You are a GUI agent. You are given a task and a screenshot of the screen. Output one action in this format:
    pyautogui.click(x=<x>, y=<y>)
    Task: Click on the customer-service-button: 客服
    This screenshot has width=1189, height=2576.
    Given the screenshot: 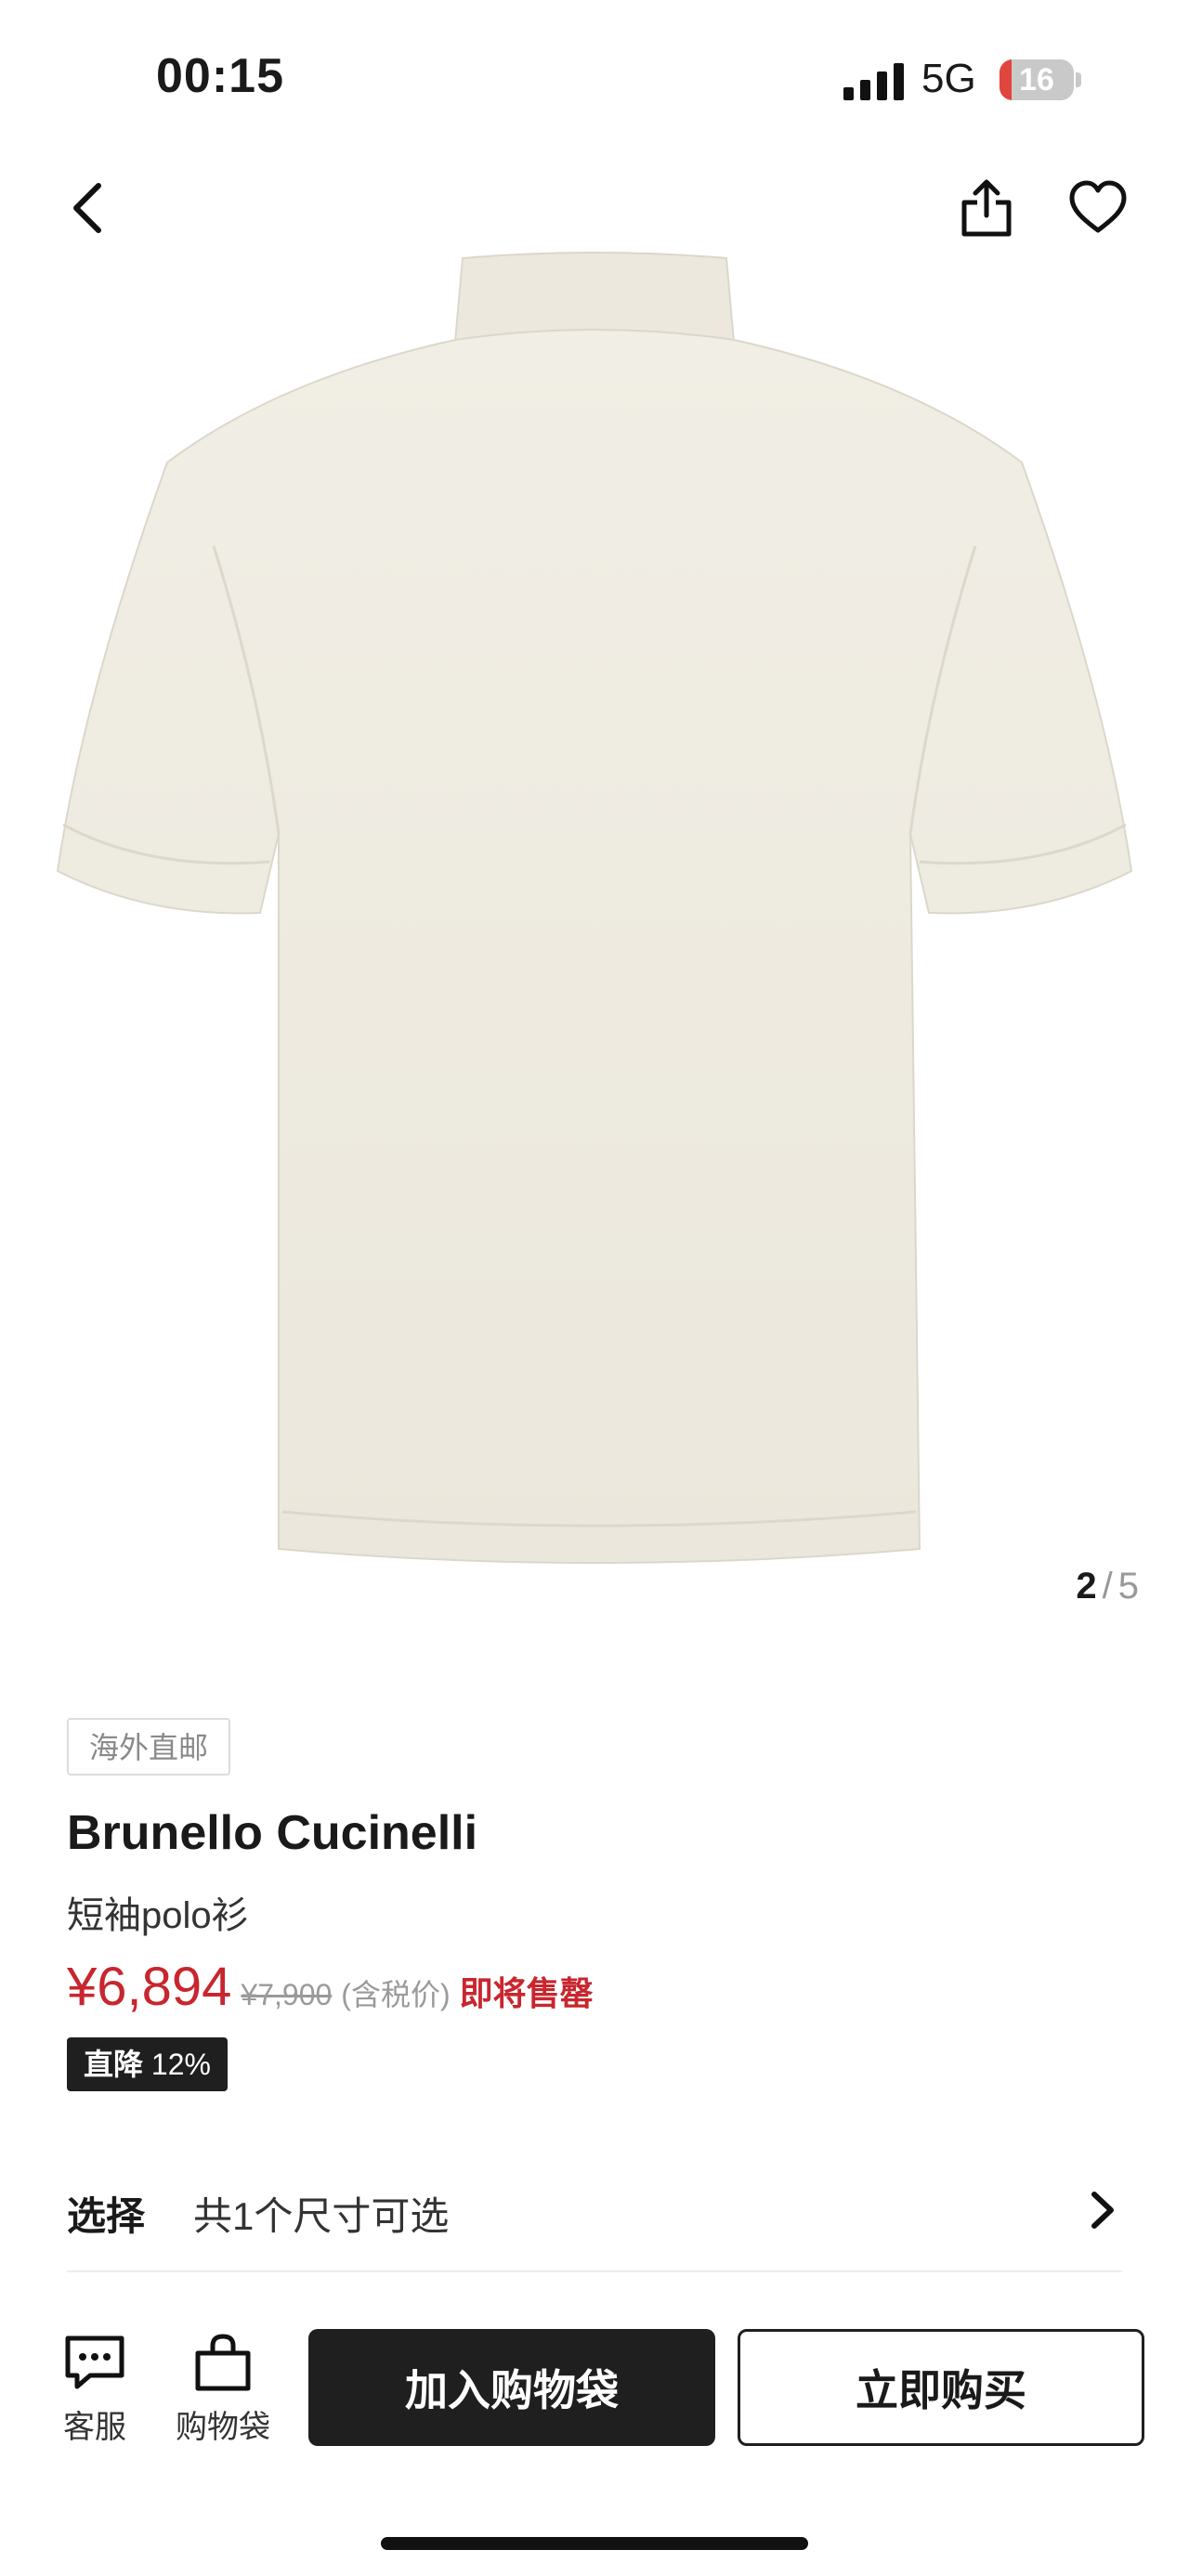 What is the action you would take?
    pyautogui.click(x=95, y=2389)
    